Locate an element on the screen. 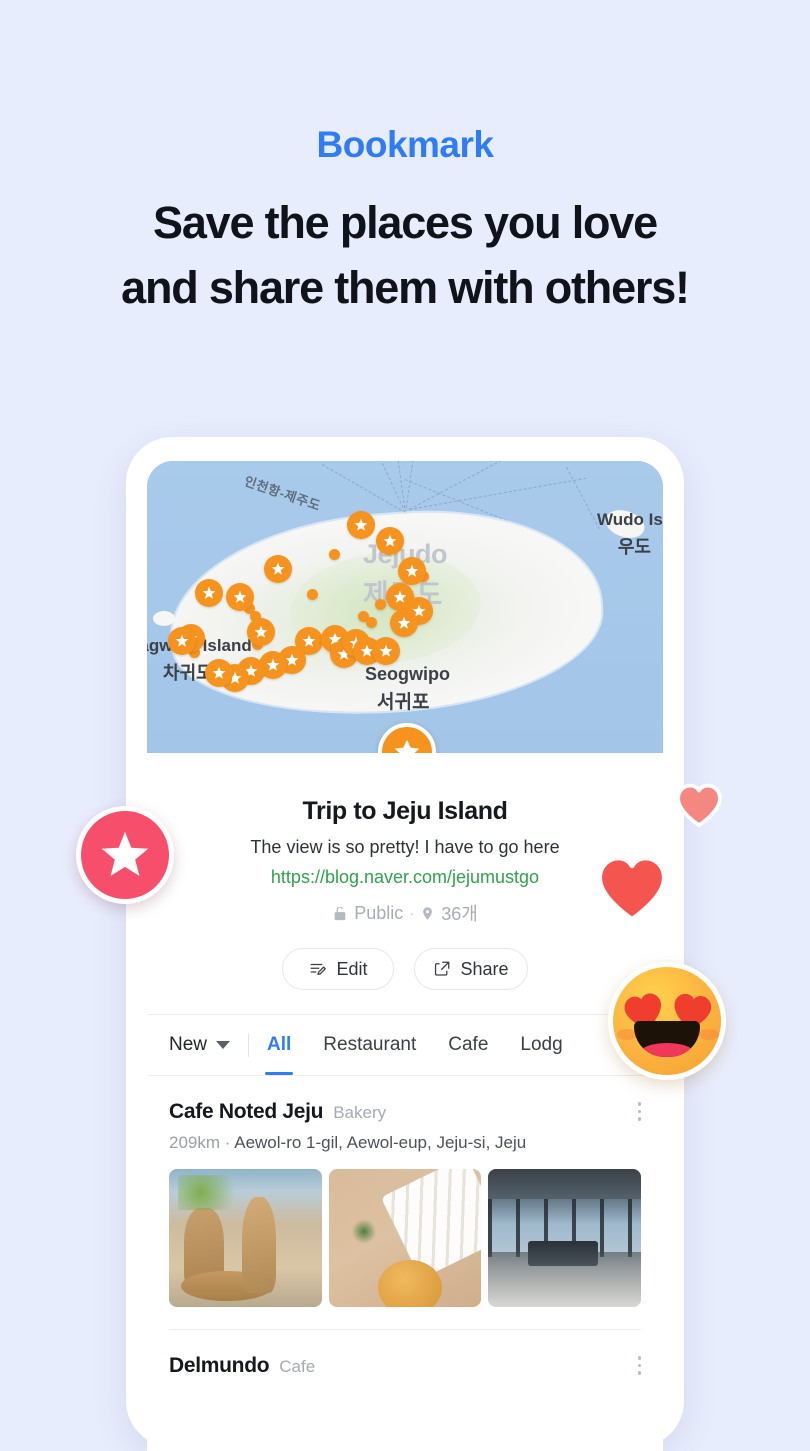 Image resolution: width=810 pixels, height=1451 pixels. chevron-down-icon is located at coordinates (223, 1045).